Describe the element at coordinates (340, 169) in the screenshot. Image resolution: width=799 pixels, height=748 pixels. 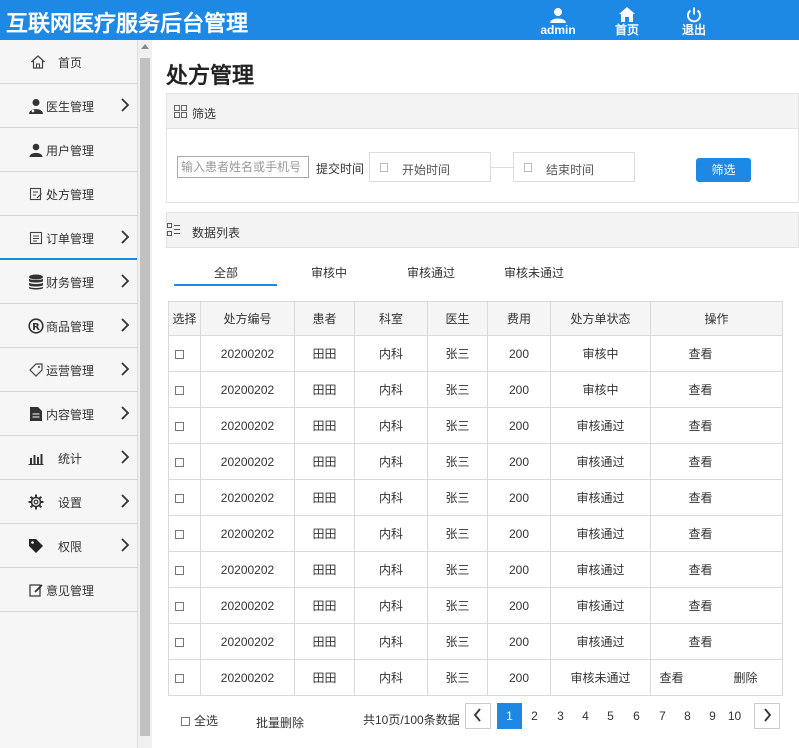
I see `submit-time-label: 提交时间` at that location.